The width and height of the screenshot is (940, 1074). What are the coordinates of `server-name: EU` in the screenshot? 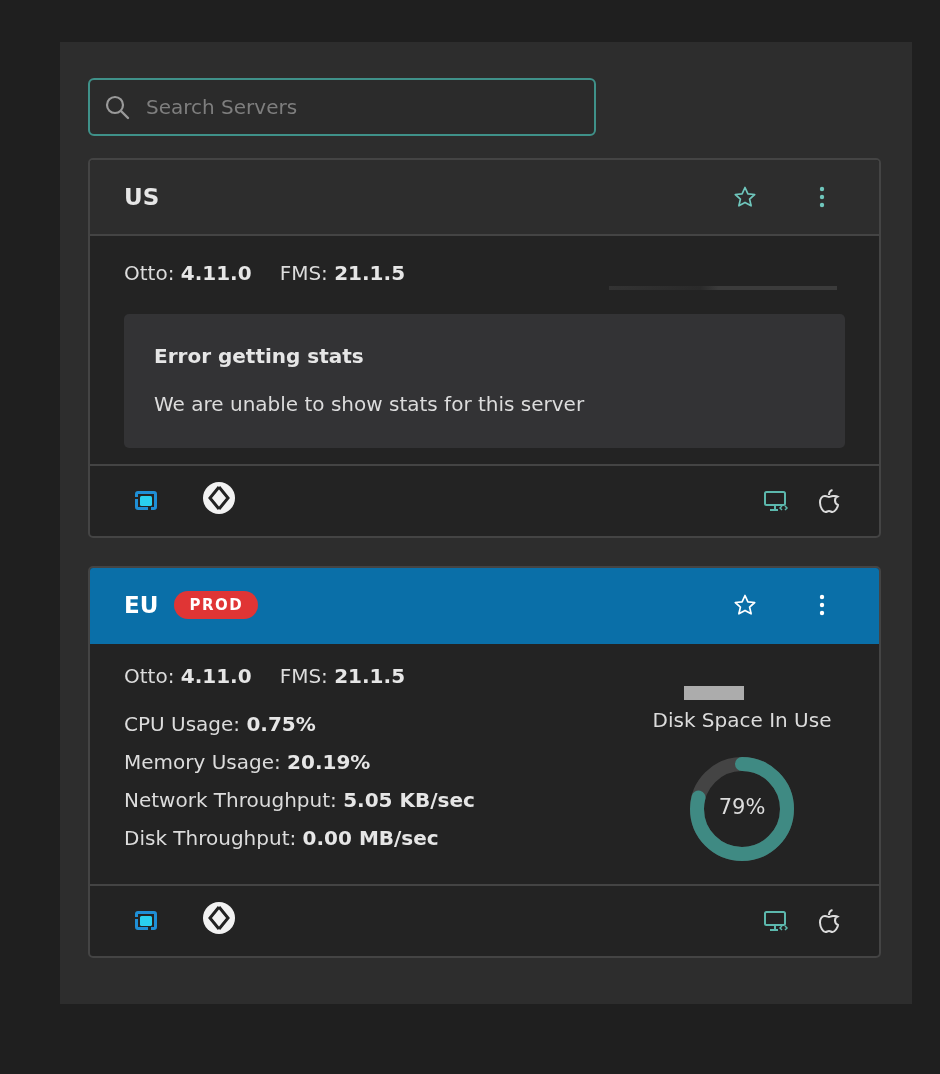 It's located at (141, 605).